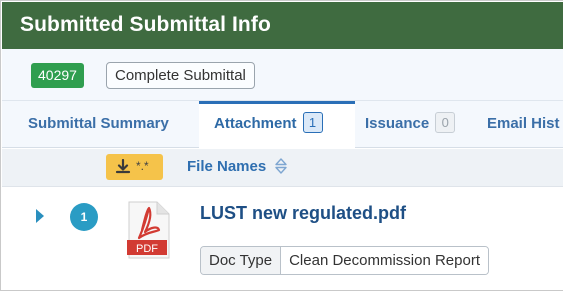 The width and height of the screenshot is (563, 291). I want to click on caret-right-icon, so click(40, 216).